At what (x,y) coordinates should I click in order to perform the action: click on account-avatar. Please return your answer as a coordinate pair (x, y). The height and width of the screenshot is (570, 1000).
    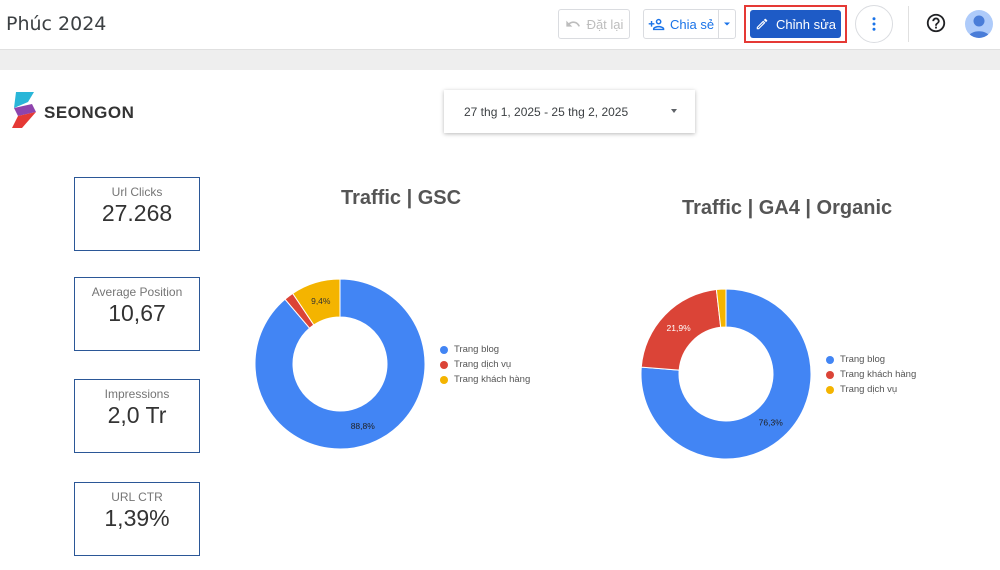
    Looking at the image, I should click on (979, 24).